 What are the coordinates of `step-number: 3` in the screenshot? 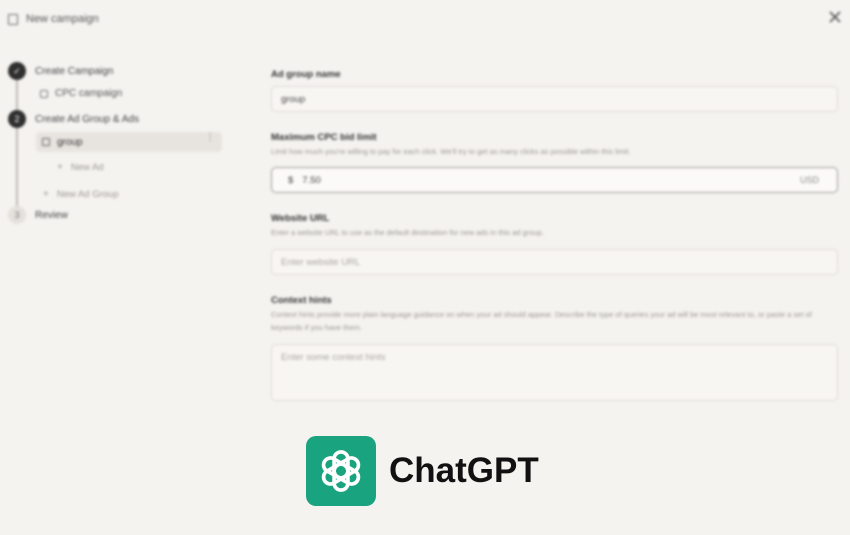 It's located at (17, 215).